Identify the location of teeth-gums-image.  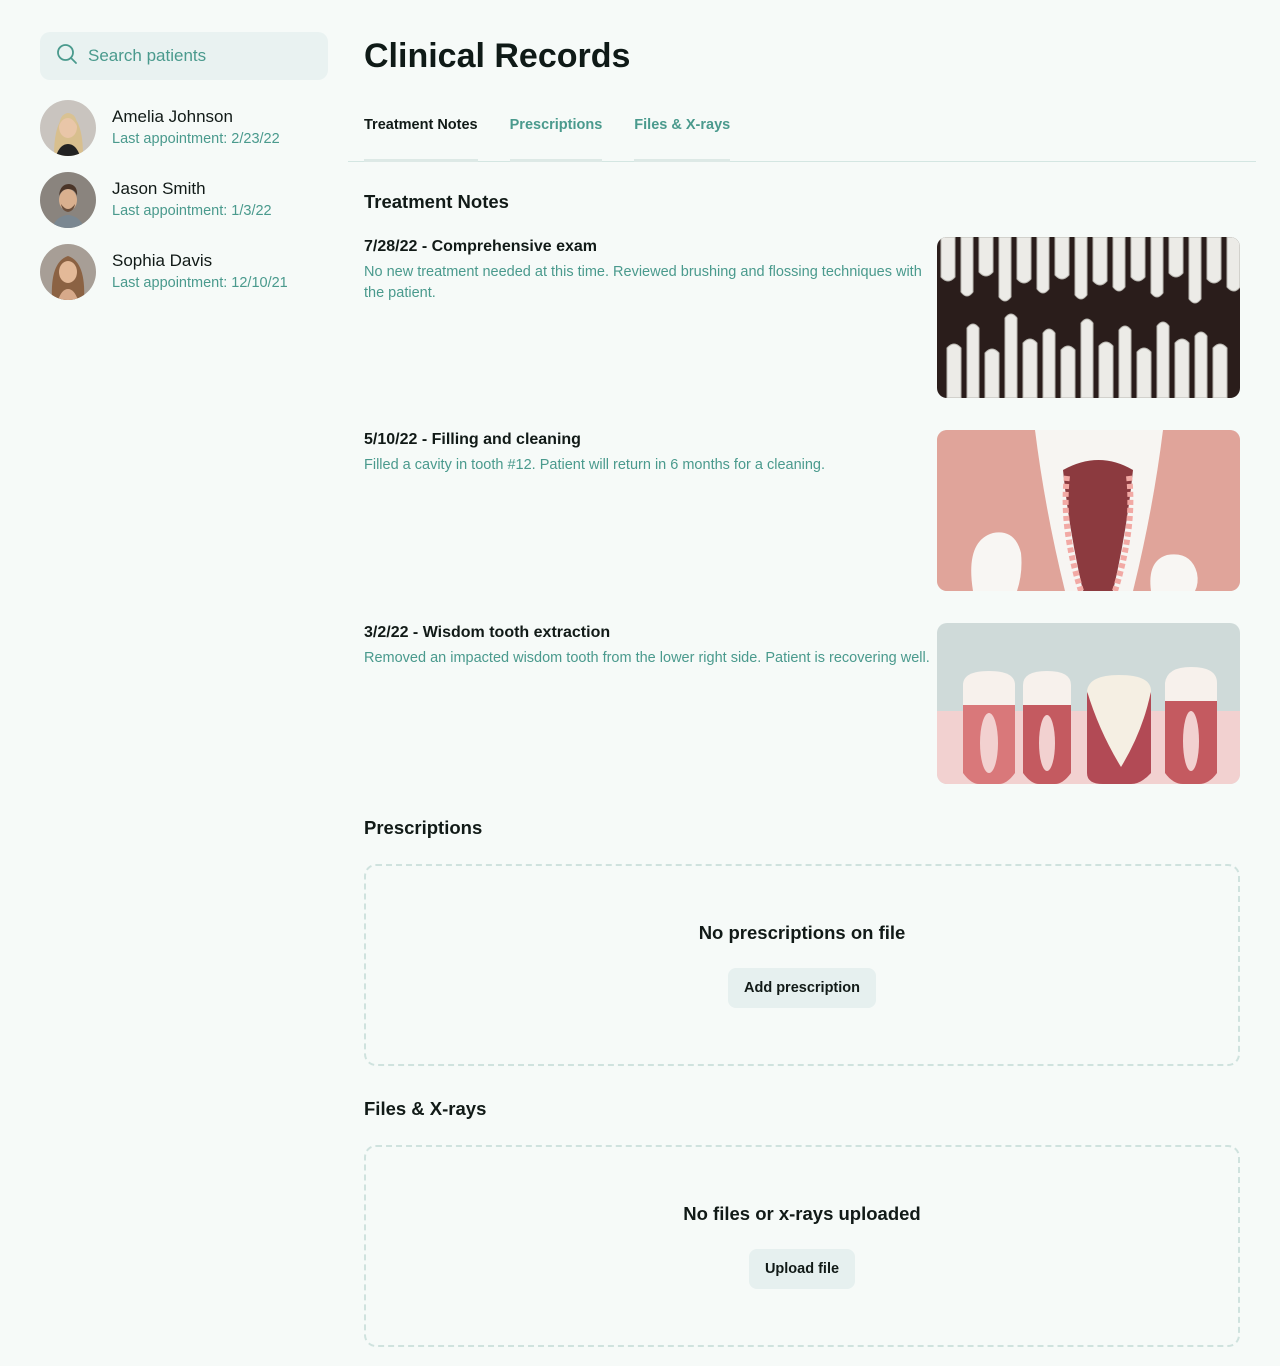
(1088, 703).